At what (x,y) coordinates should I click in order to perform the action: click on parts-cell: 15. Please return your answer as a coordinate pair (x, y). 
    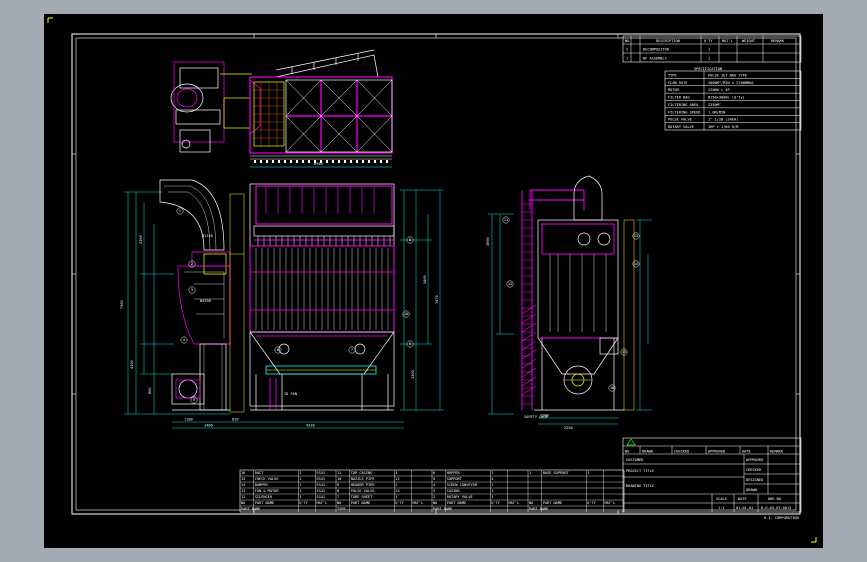
    Looking at the image, I should click on (243, 479).